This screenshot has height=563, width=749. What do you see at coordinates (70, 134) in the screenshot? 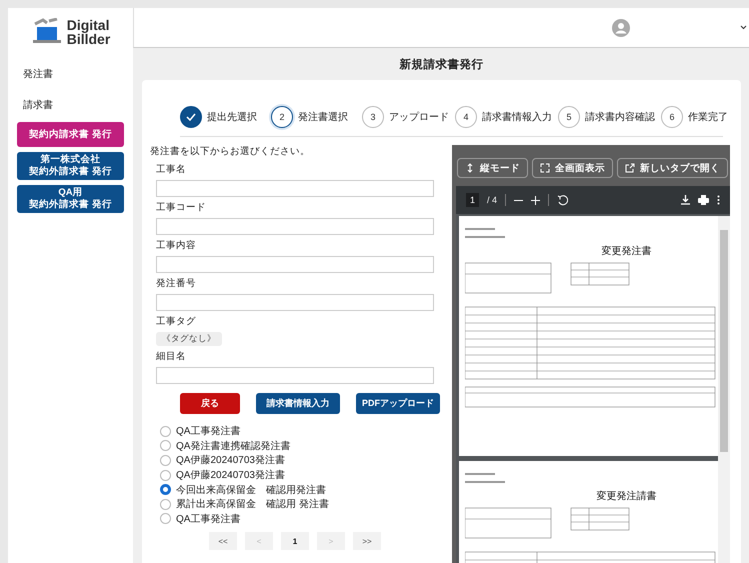
I see `issue-invoice-button: 契約内請求書 発行` at bounding box center [70, 134].